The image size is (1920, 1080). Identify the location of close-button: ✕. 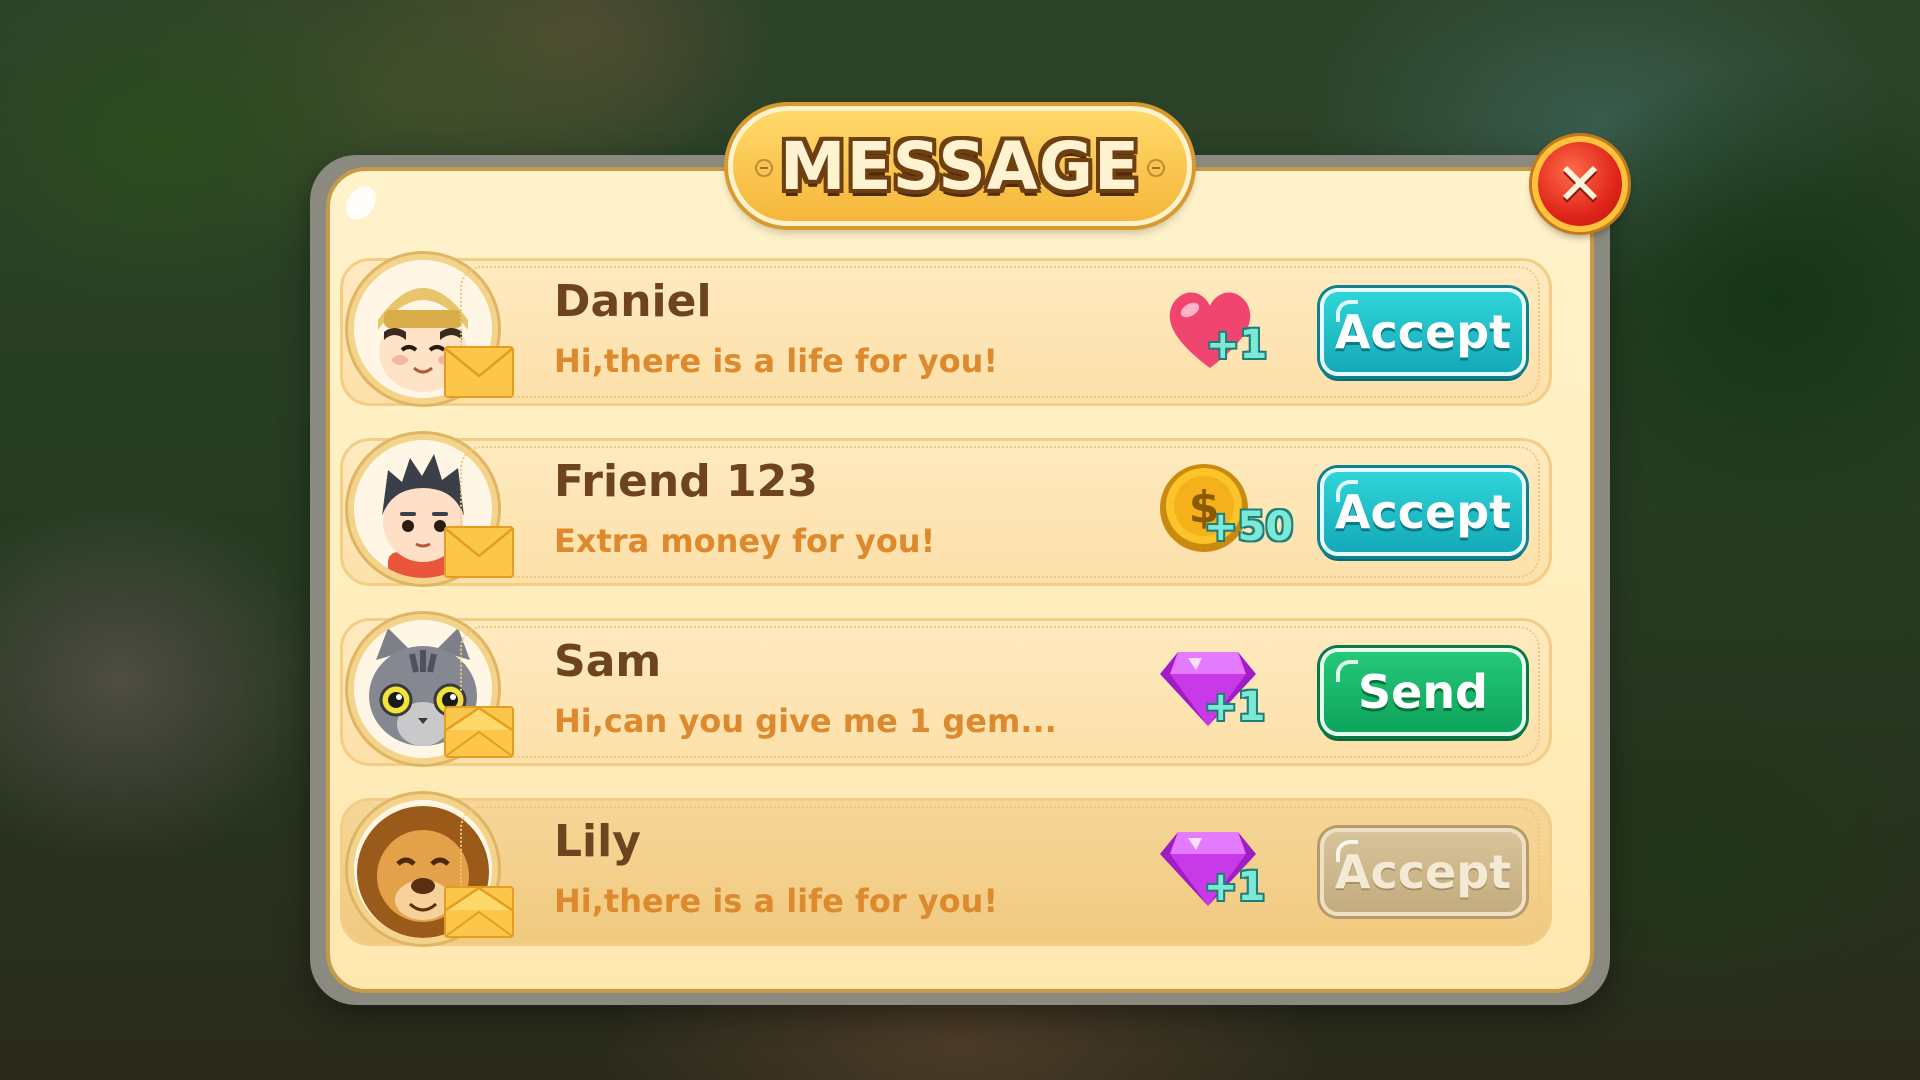
(1580, 184).